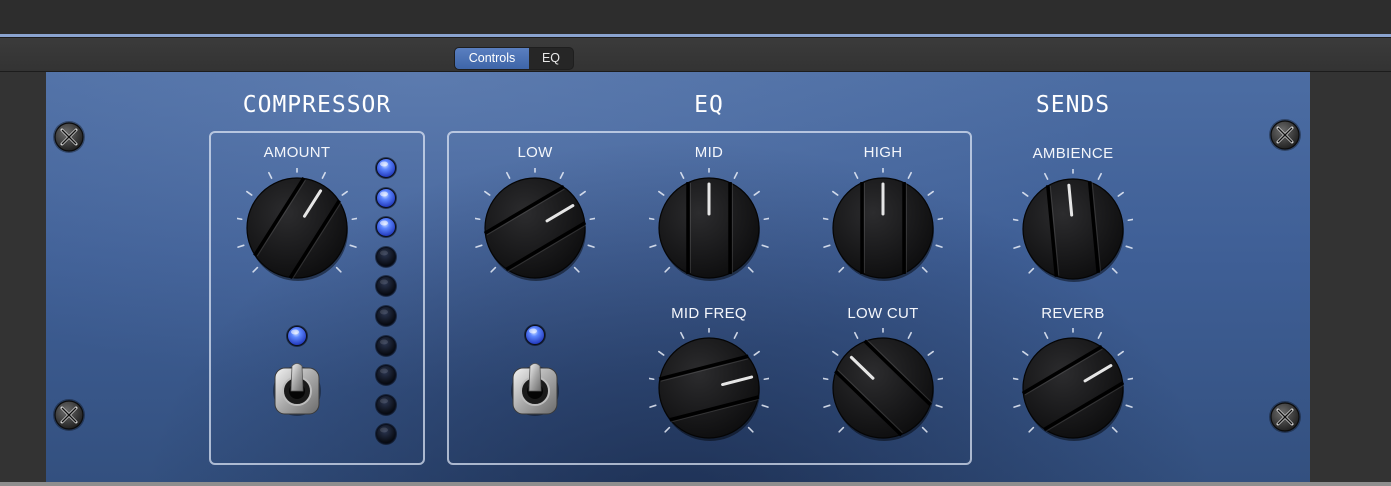 This screenshot has height=486, width=1391. I want to click on mid-knob, so click(709, 228).